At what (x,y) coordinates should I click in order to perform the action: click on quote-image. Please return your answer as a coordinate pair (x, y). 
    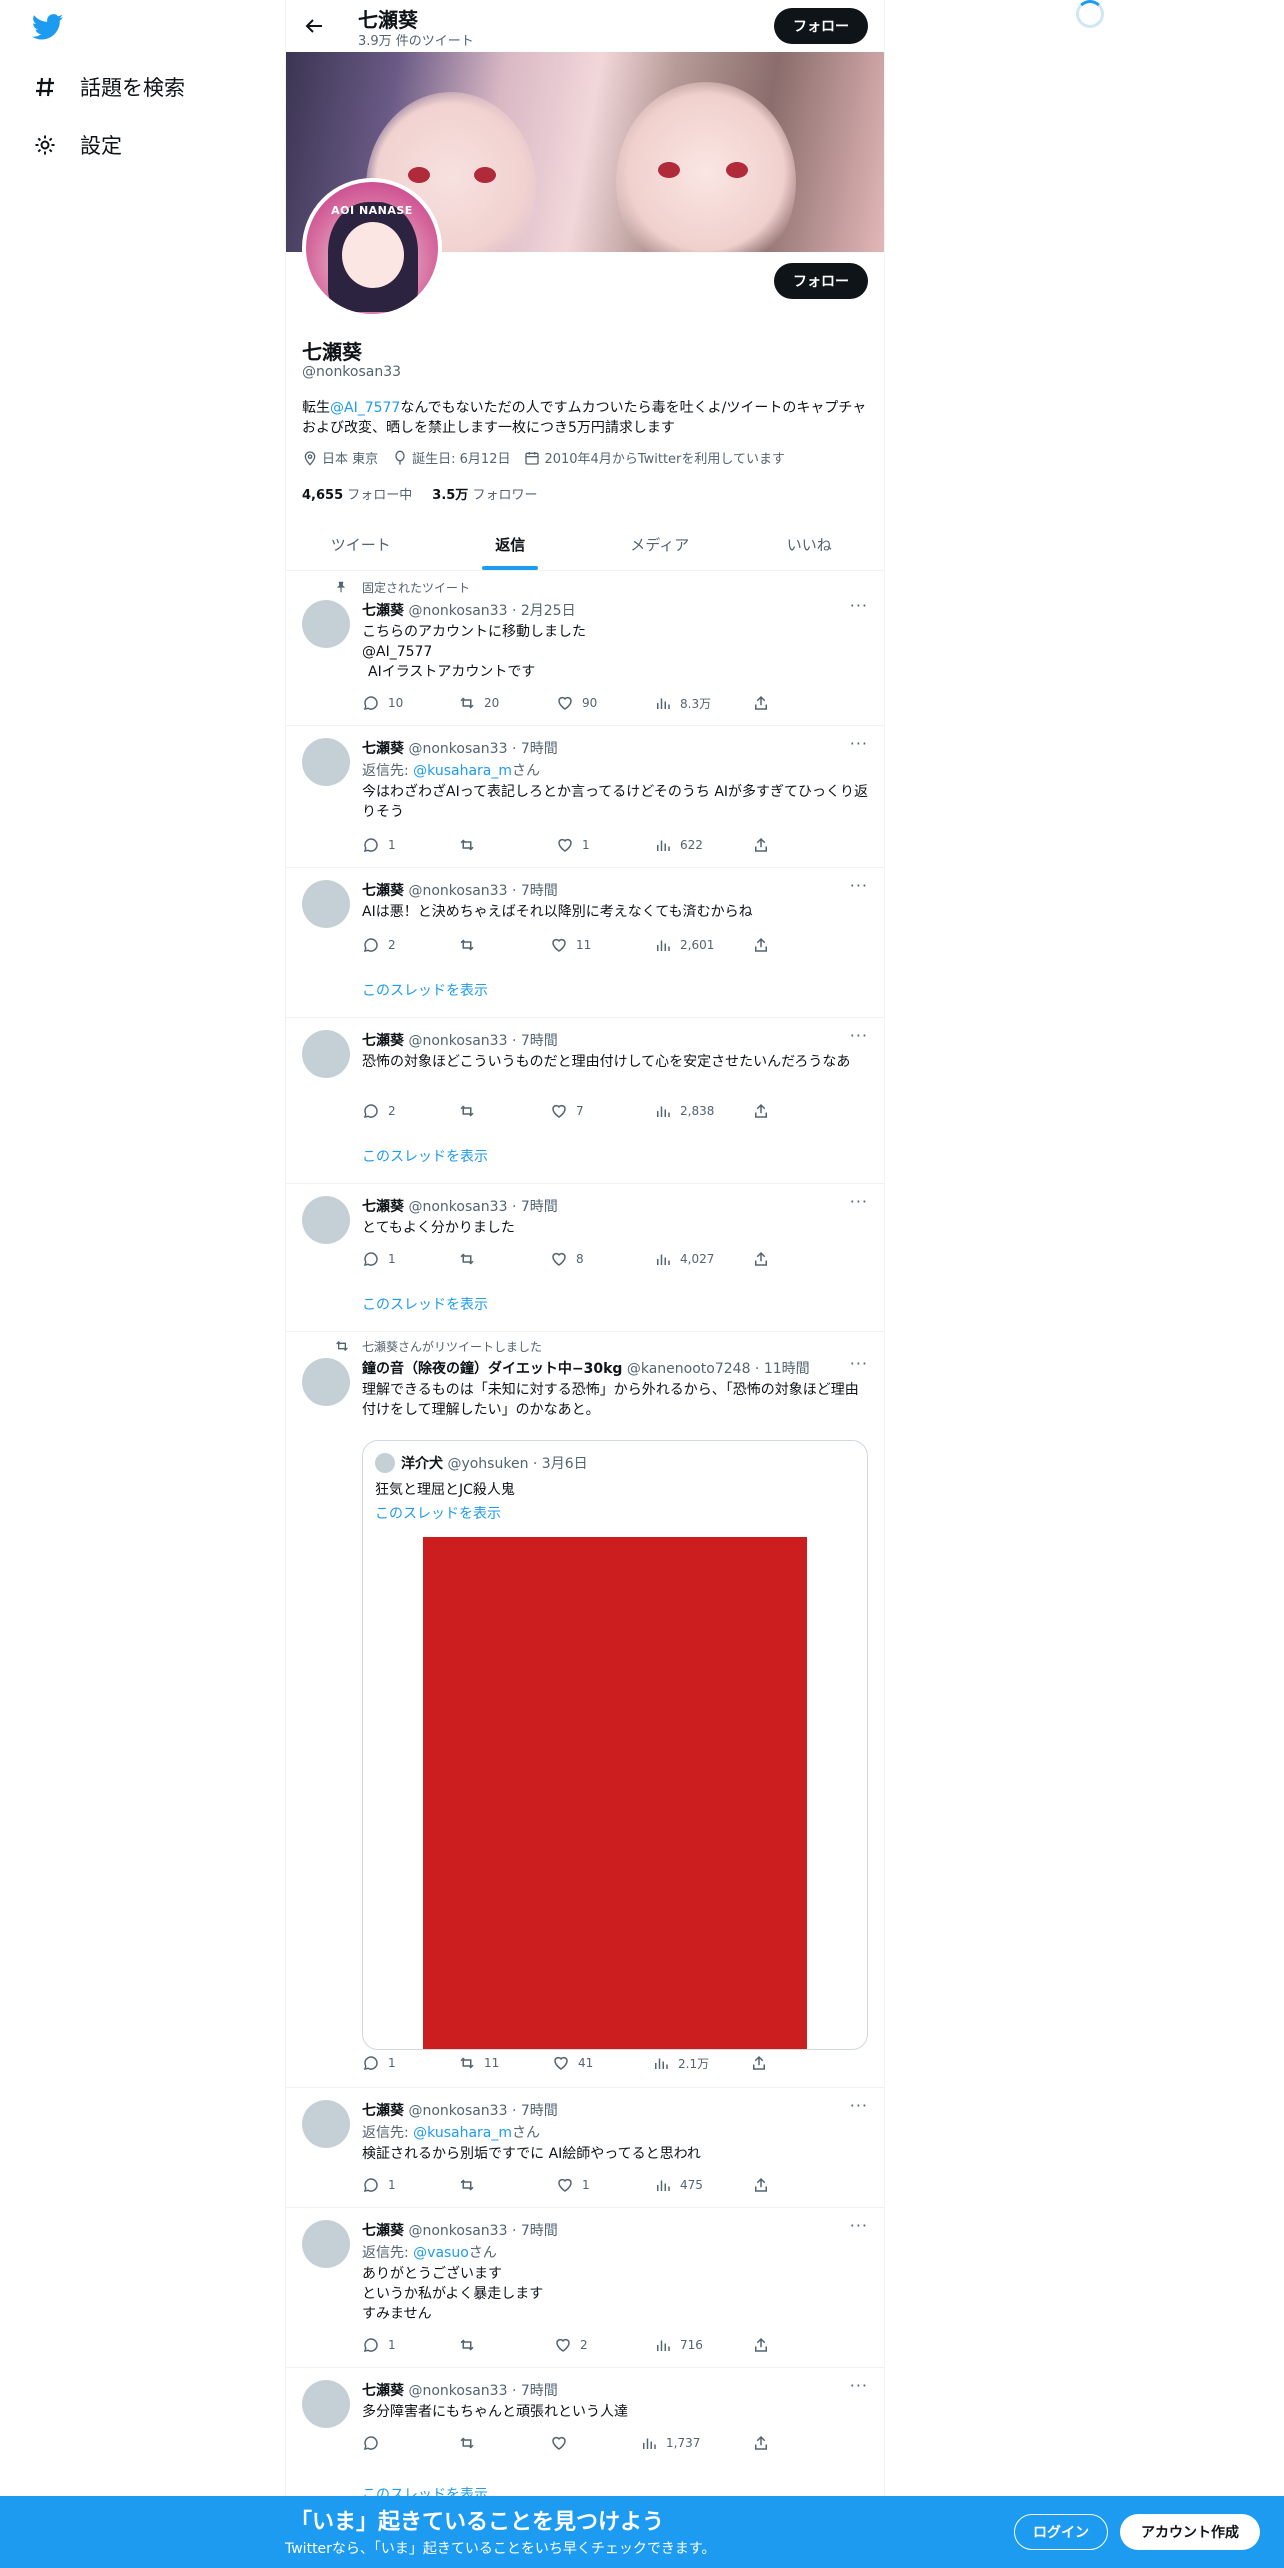
    Looking at the image, I should click on (615, 1793).